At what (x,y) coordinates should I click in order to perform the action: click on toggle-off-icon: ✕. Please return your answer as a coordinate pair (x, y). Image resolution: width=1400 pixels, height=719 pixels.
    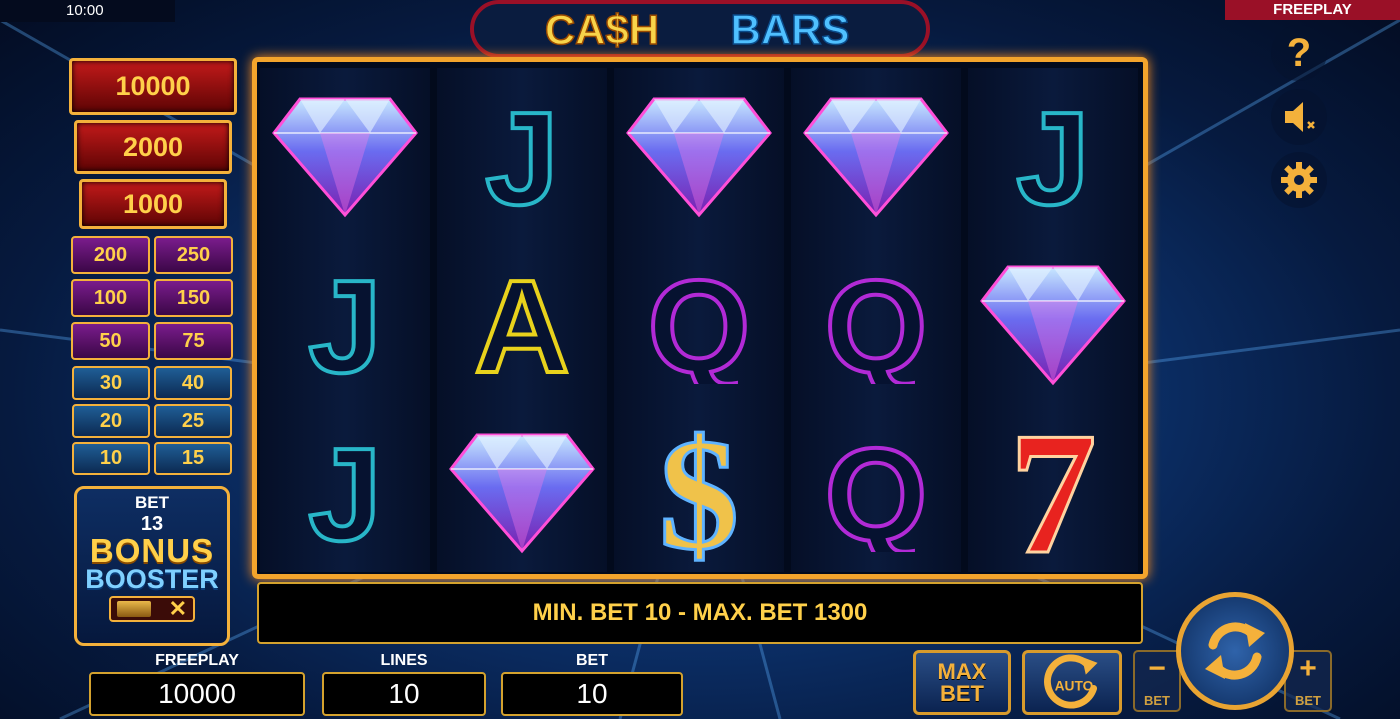
    Looking at the image, I should click on (177, 608).